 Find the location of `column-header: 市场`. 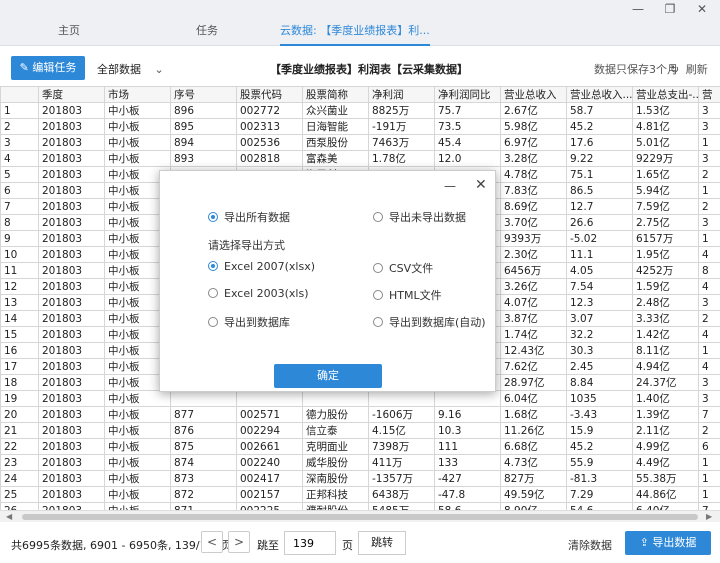

column-header: 市场 is located at coordinates (137, 94).